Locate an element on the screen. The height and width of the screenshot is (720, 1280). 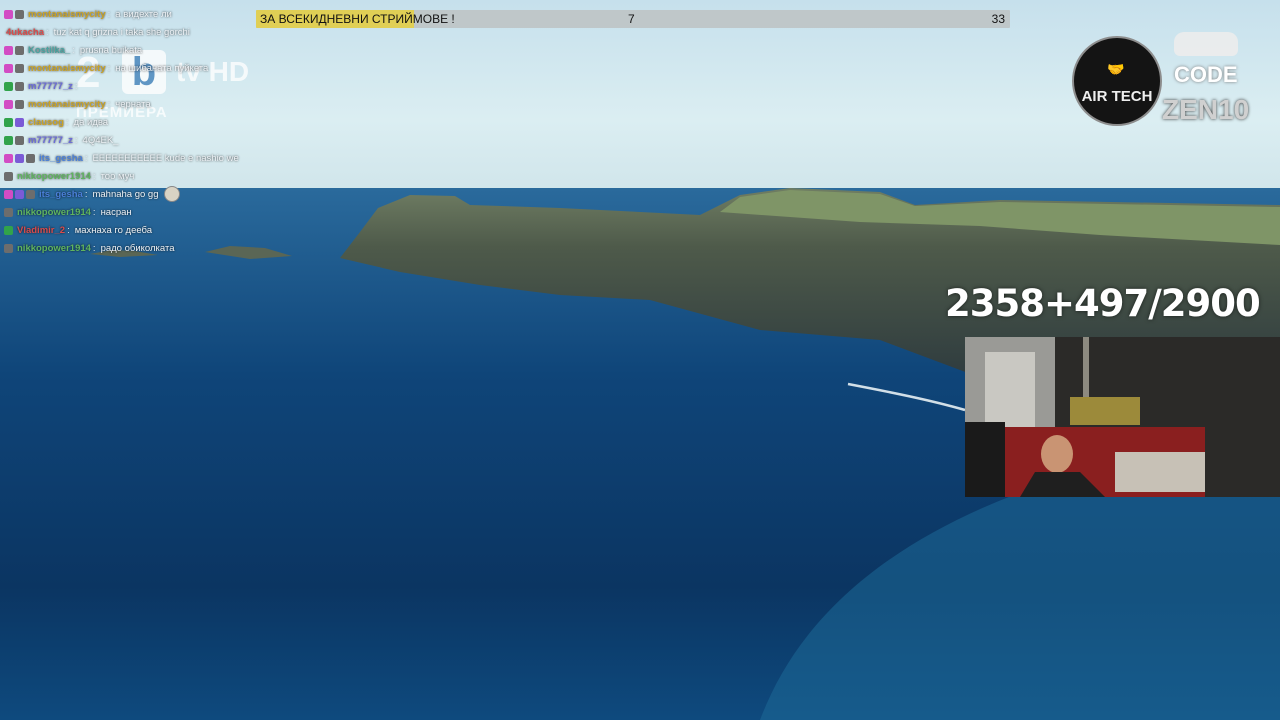
webcam-table is located at coordinates (1160, 472).